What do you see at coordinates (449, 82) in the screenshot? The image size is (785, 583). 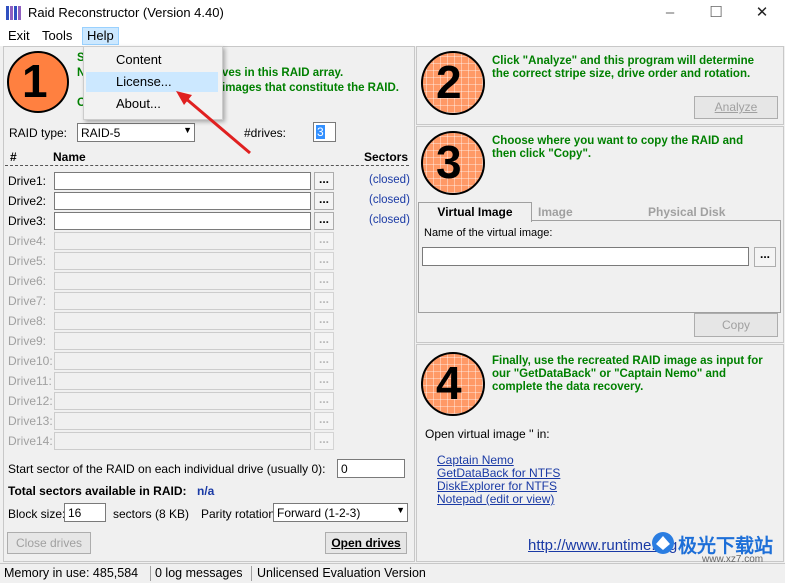 I see `step2-number: 2` at bounding box center [449, 82].